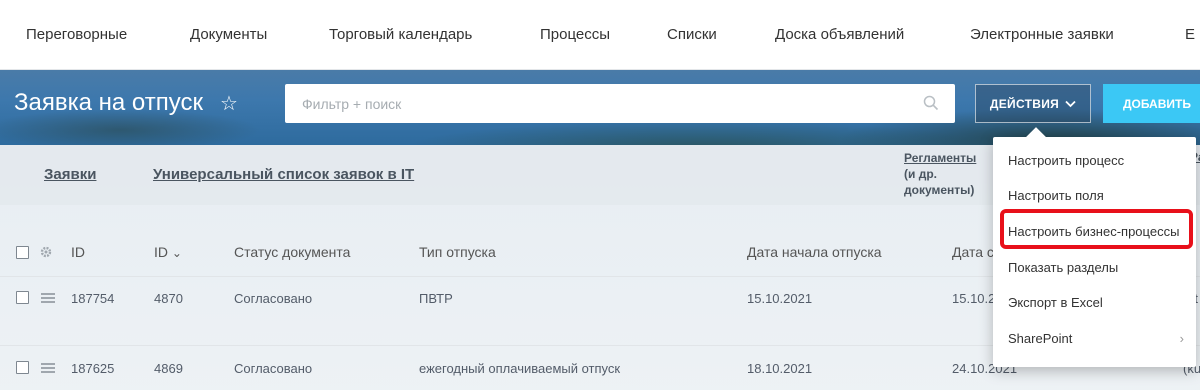  Describe the element at coordinates (974, 298) in the screenshot. I see `cell-end-date: 15.10.2` at that location.